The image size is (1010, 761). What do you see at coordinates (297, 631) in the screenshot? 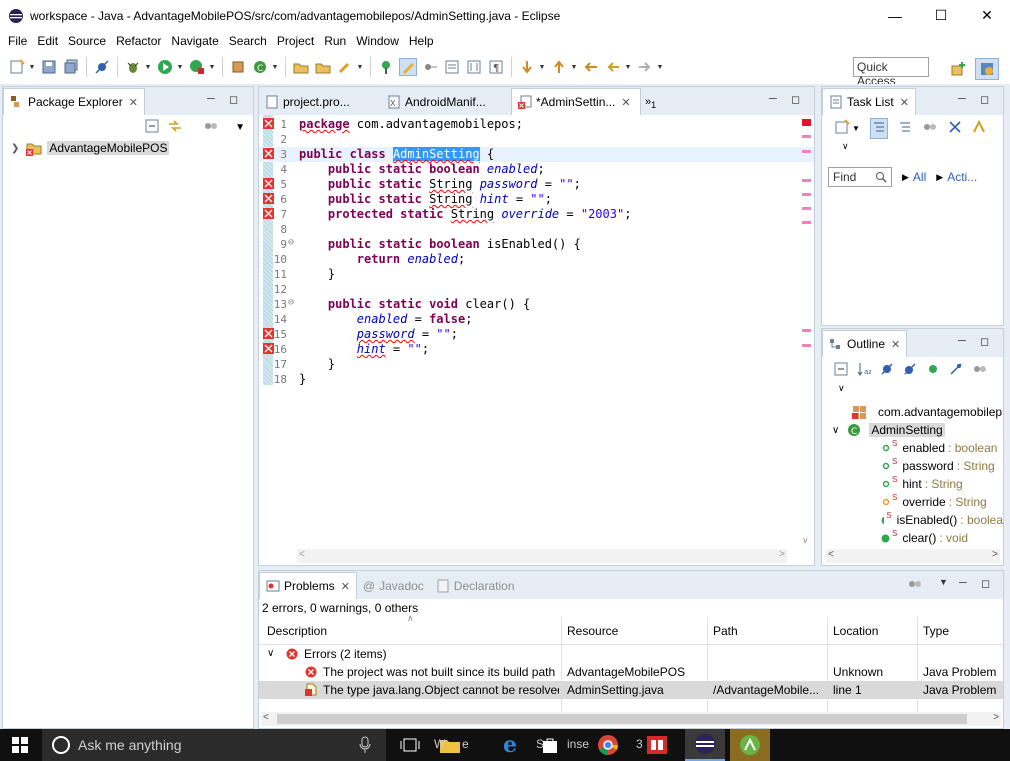
I see `column-description: Description` at bounding box center [297, 631].